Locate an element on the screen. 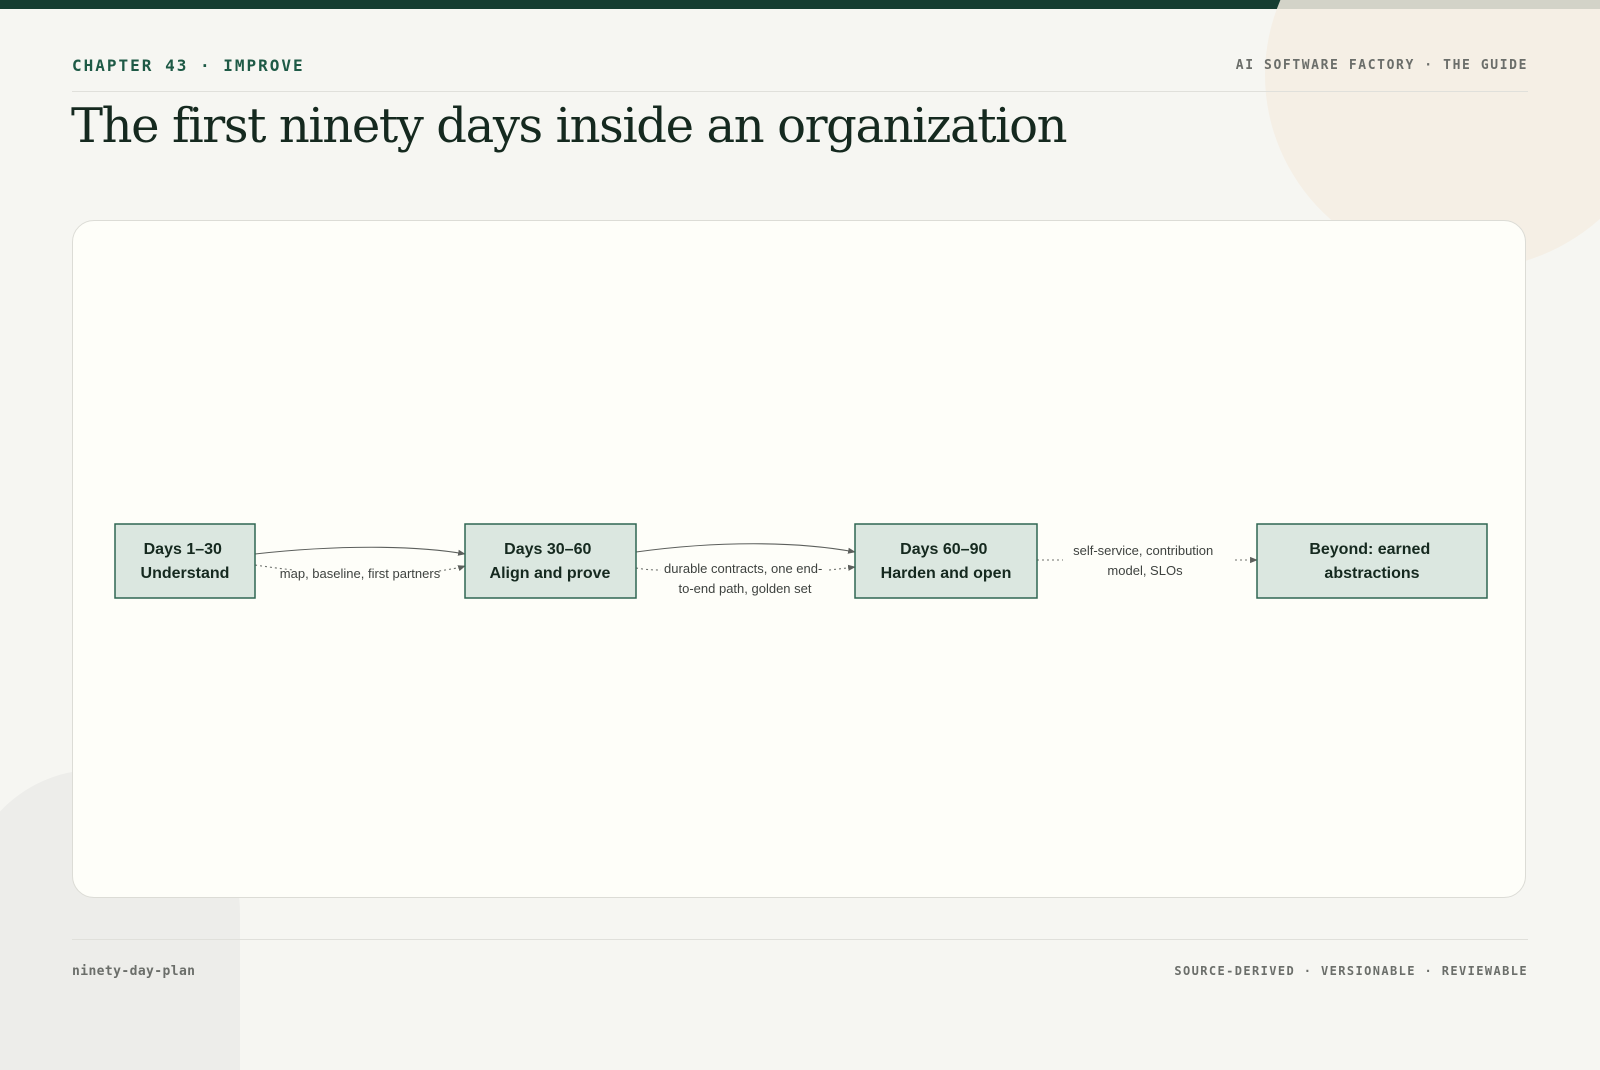  edge-days-60-90-to-beyond: self-service, contribution model, SLOs is located at coordinates (1147, 560).